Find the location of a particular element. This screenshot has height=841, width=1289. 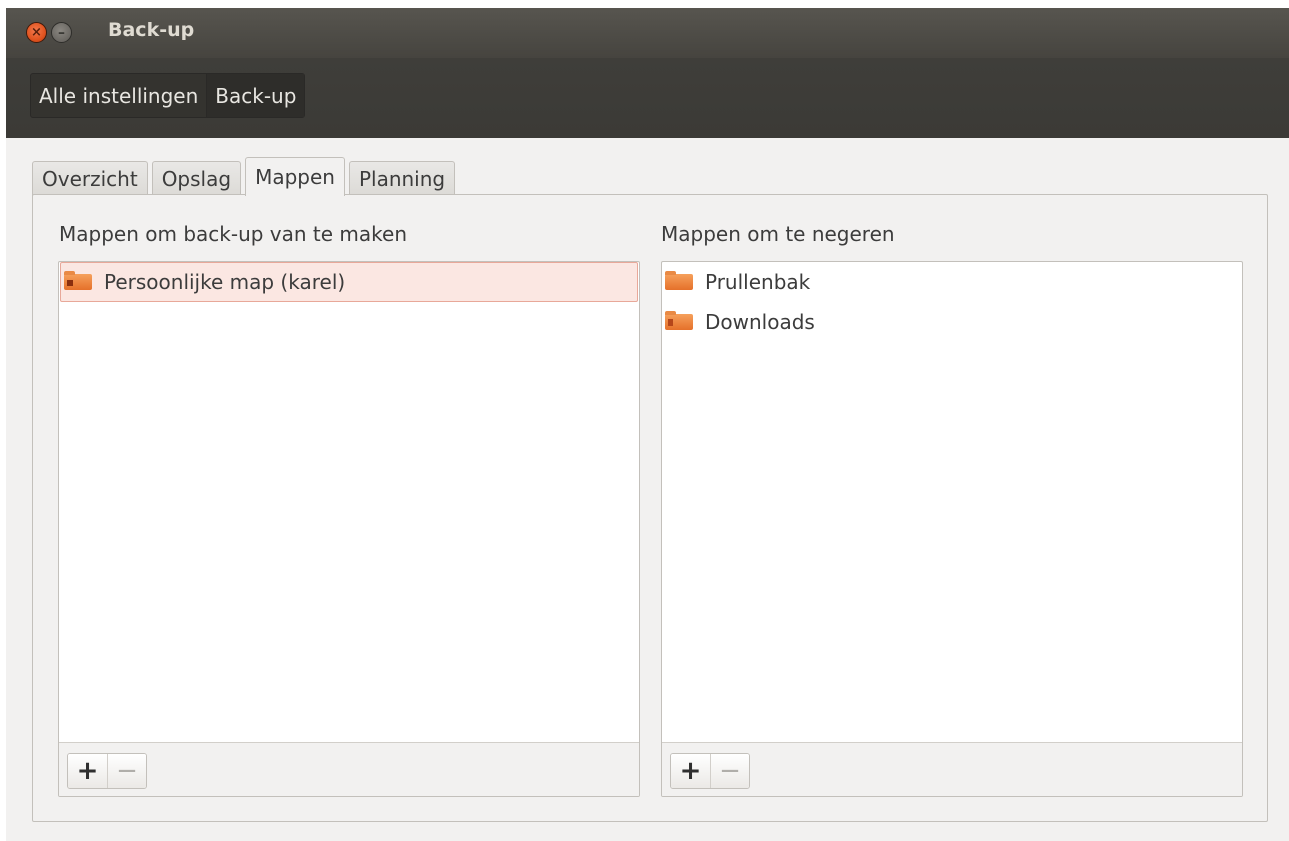

list-item-label: Prullenbak is located at coordinates (758, 282).